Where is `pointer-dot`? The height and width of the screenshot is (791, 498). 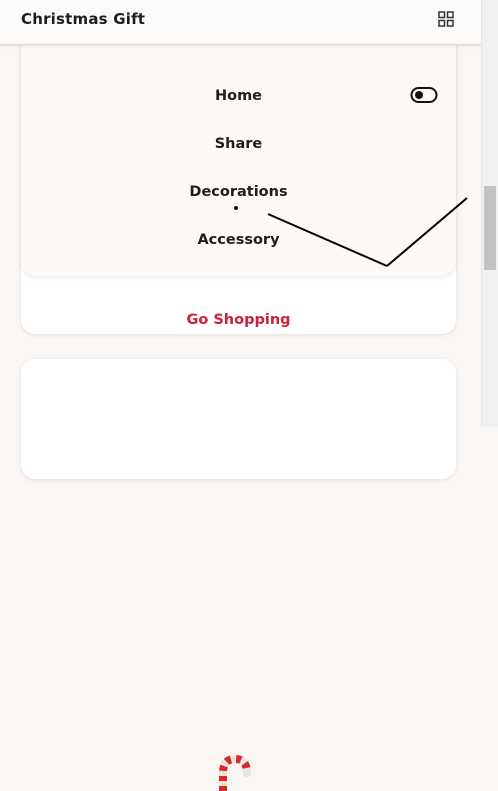 pointer-dot is located at coordinates (236, 208).